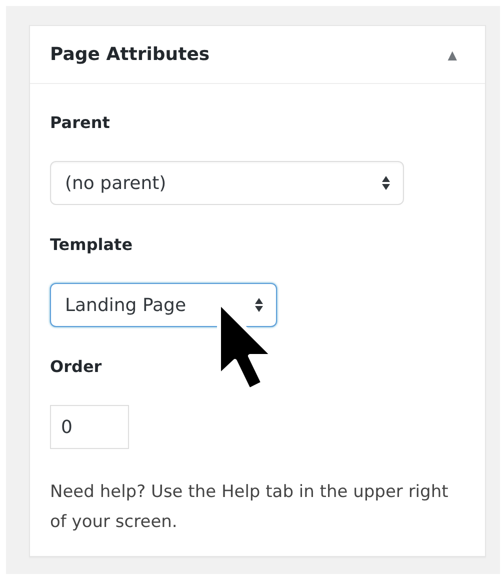 The height and width of the screenshot is (578, 502). What do you see at coordinates (76, 367) in the screenshot?
I see `field-label: Order` at bounding box center [76, 367].